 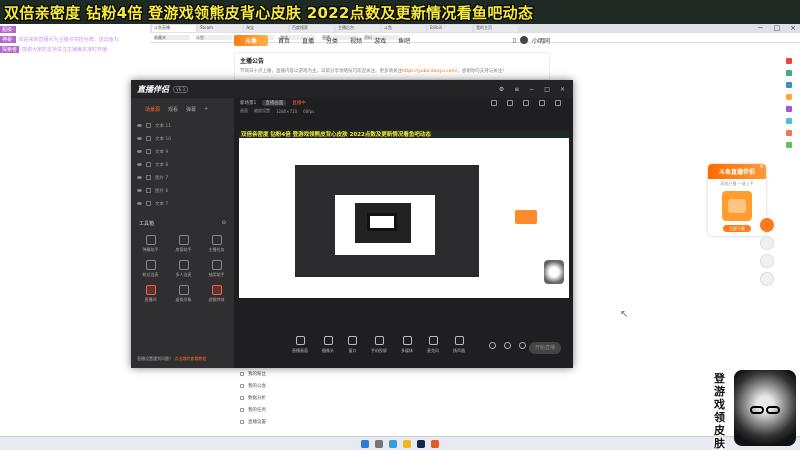 What do you see at coordinates (172, 37) in the screenshot?
I see `bookmark-item: 收藏夹` at bounding box center [172, 37].